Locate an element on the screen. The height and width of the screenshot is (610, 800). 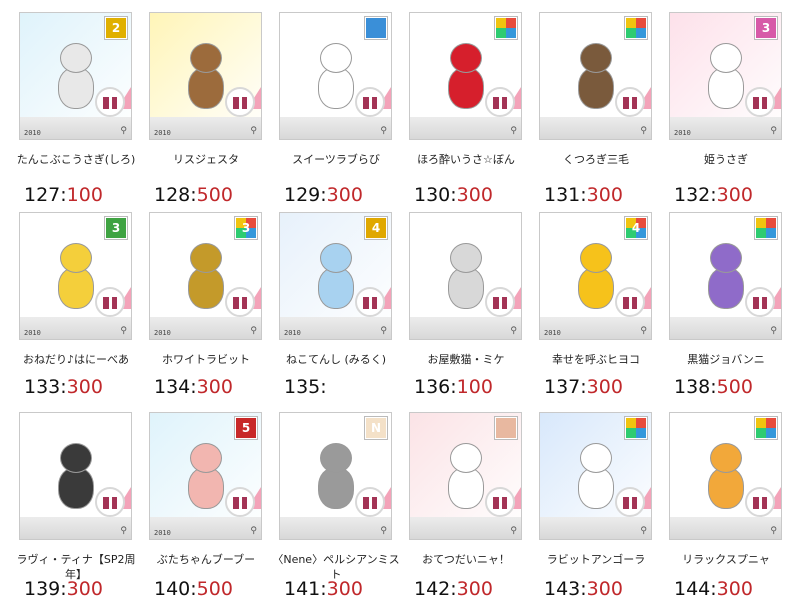
item-cell: N ⚲ 〈Nene〉ペルシアンミスト 141:300 is located at coordinates (337, 508).